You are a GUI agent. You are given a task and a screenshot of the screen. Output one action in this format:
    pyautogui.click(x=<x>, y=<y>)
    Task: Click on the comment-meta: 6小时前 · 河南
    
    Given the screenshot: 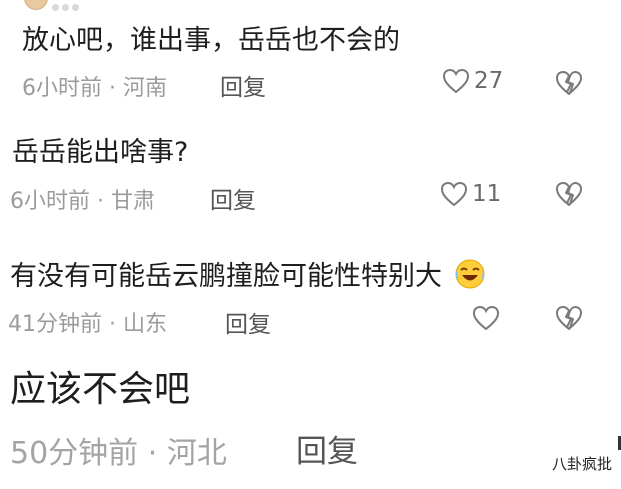 What is the action you would take?
    pyautogui.click(x=94, y=86)
    